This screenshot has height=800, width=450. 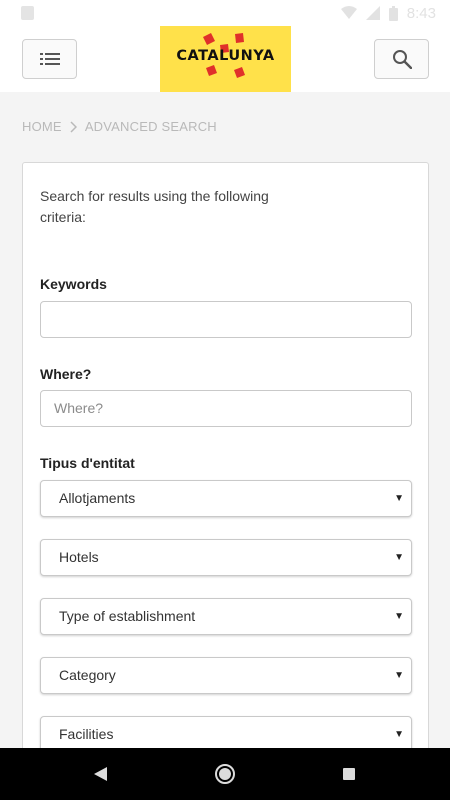 I want to click on search-icon, so click(x=402, y=59).